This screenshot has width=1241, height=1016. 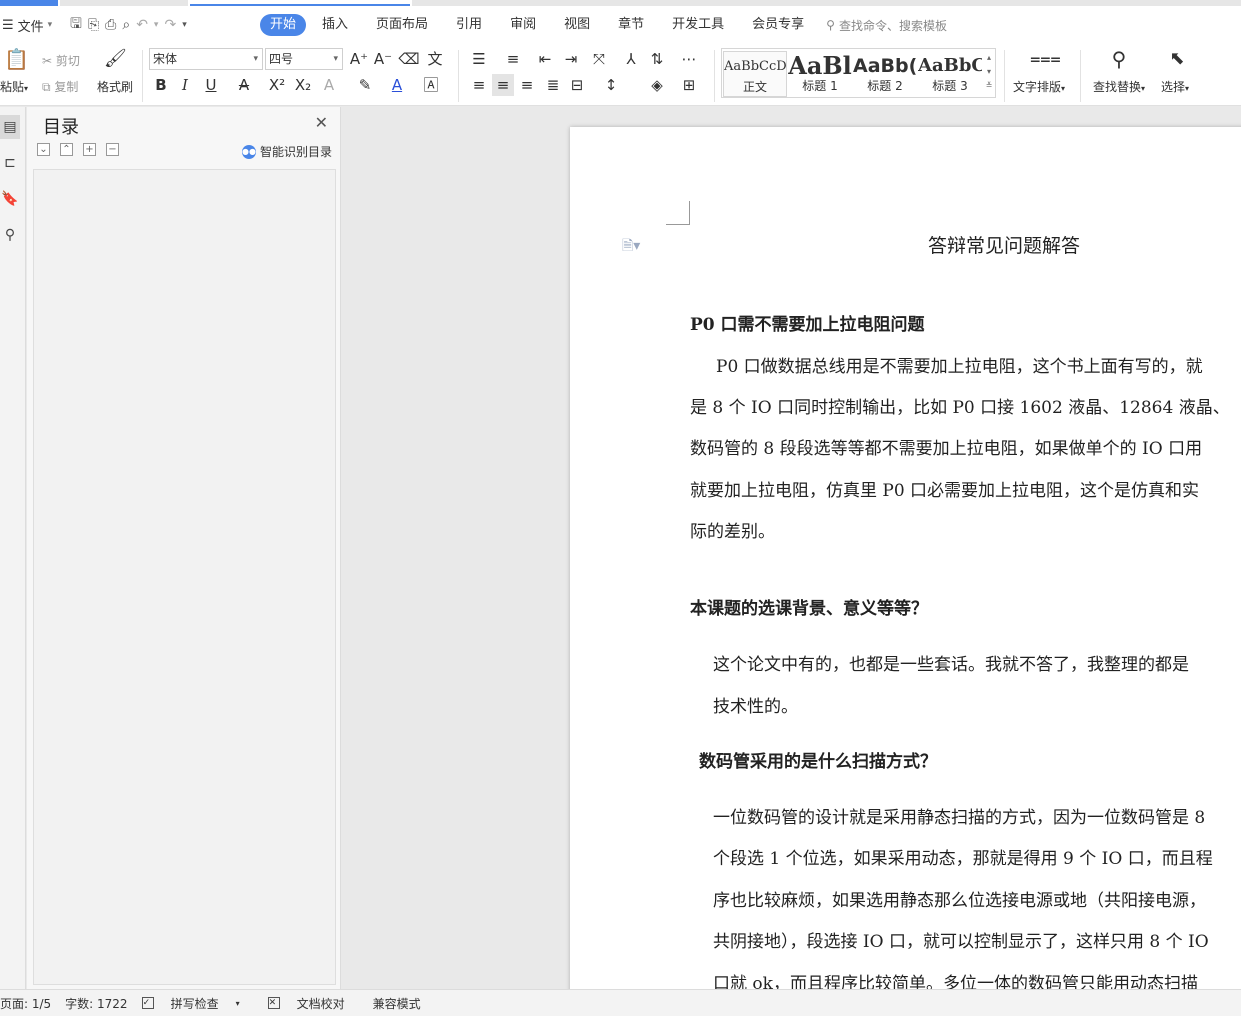 I want to click on section-heading: P0 口需不需要加上拉电阻问题, so click(x=807, y=325).